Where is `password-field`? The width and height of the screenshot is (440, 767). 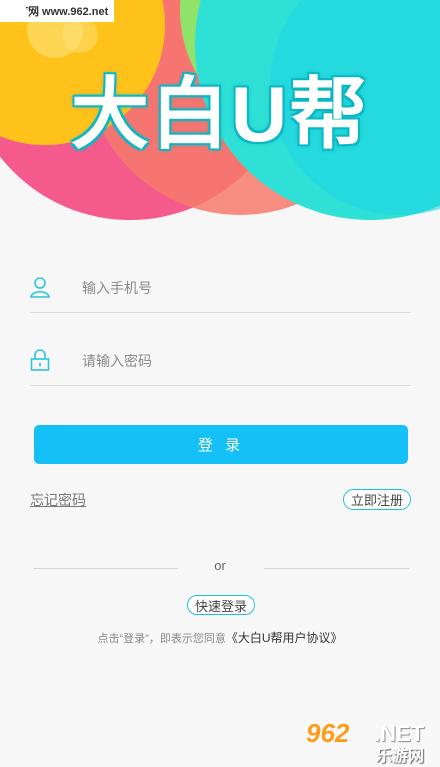
password-field is located at coordinates (220, 361).